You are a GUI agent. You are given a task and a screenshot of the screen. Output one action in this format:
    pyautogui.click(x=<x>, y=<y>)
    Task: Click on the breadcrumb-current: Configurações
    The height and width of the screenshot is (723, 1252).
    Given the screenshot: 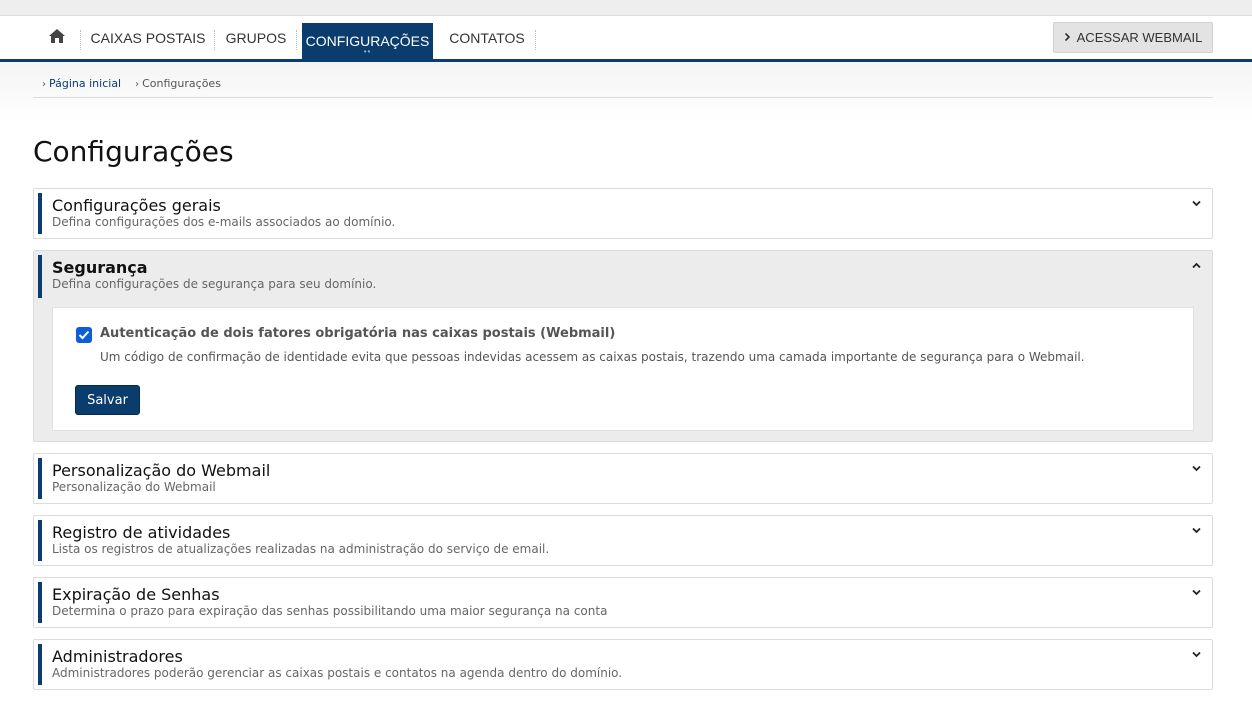 What is the action you would take?
    pyautogui.click(x=181, y=83)
    